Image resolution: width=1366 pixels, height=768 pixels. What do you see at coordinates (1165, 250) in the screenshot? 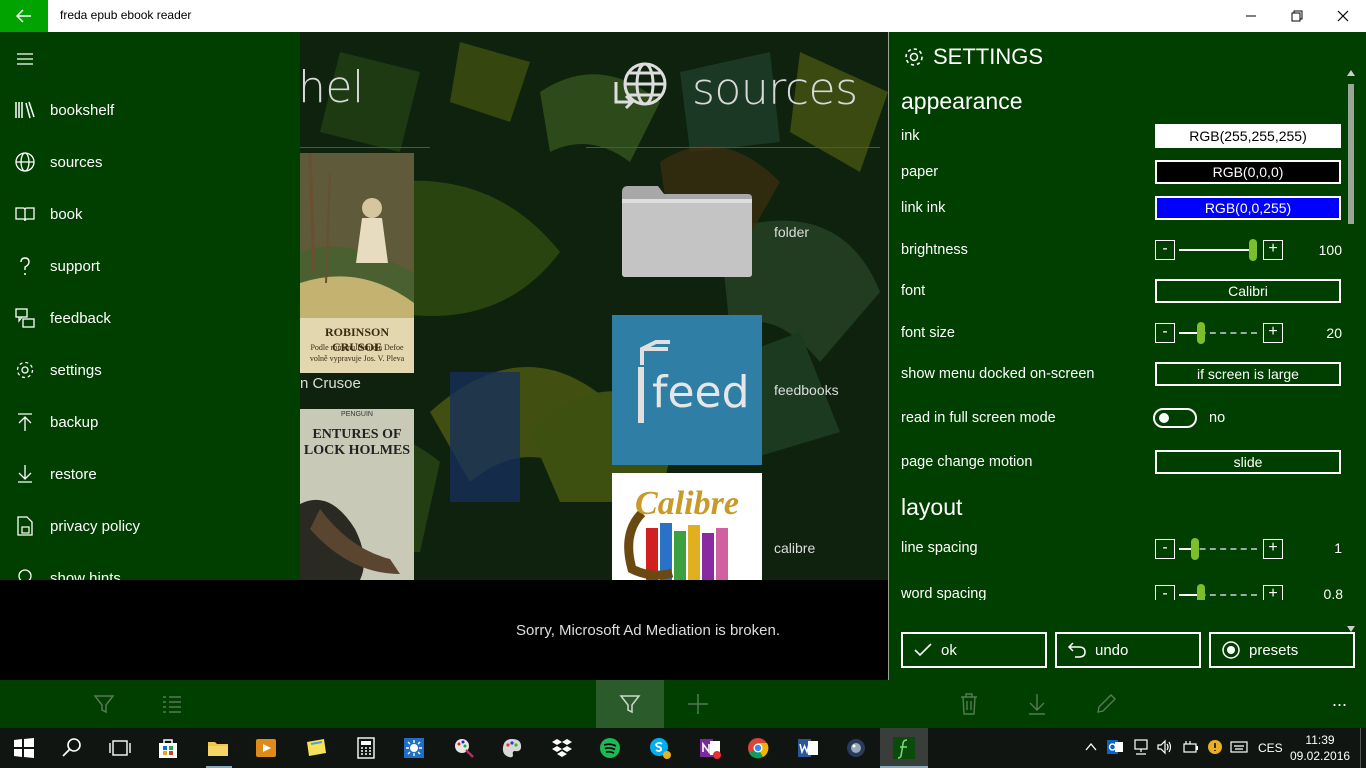
I see `brightness-decrease-button: -` at bounding box center [1165, 250].